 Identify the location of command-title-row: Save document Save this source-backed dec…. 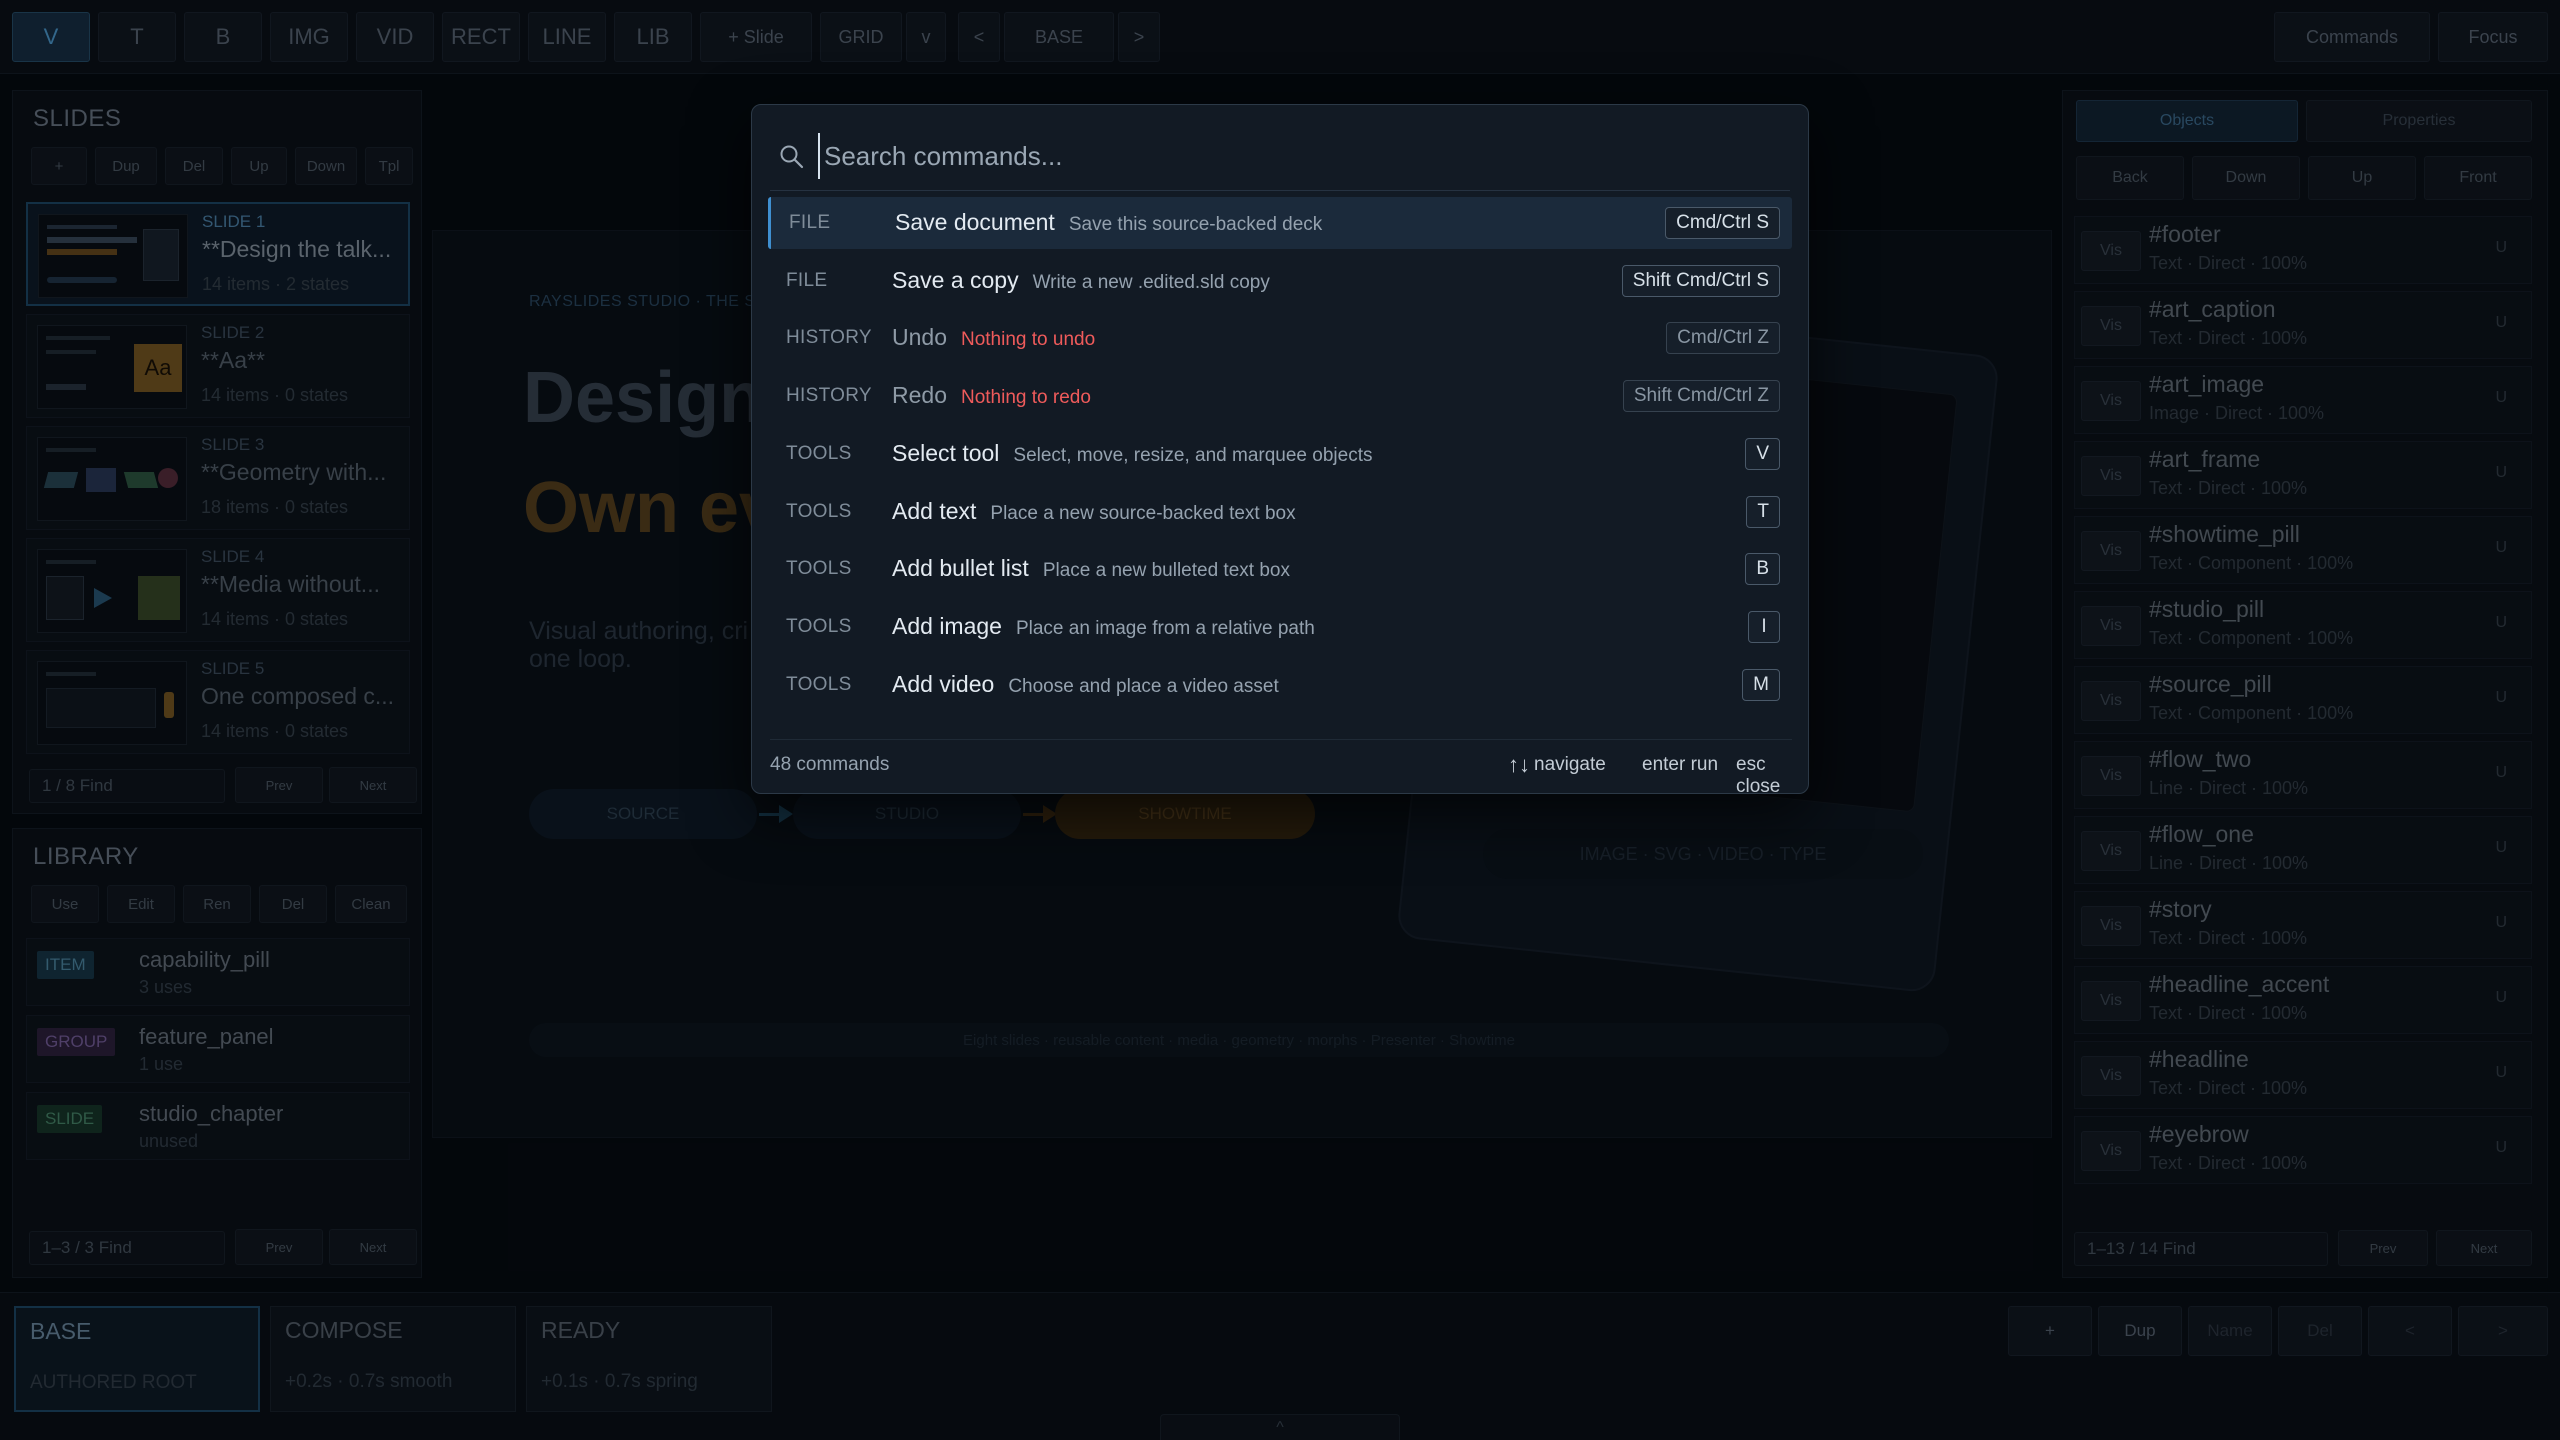
(1108, 222).